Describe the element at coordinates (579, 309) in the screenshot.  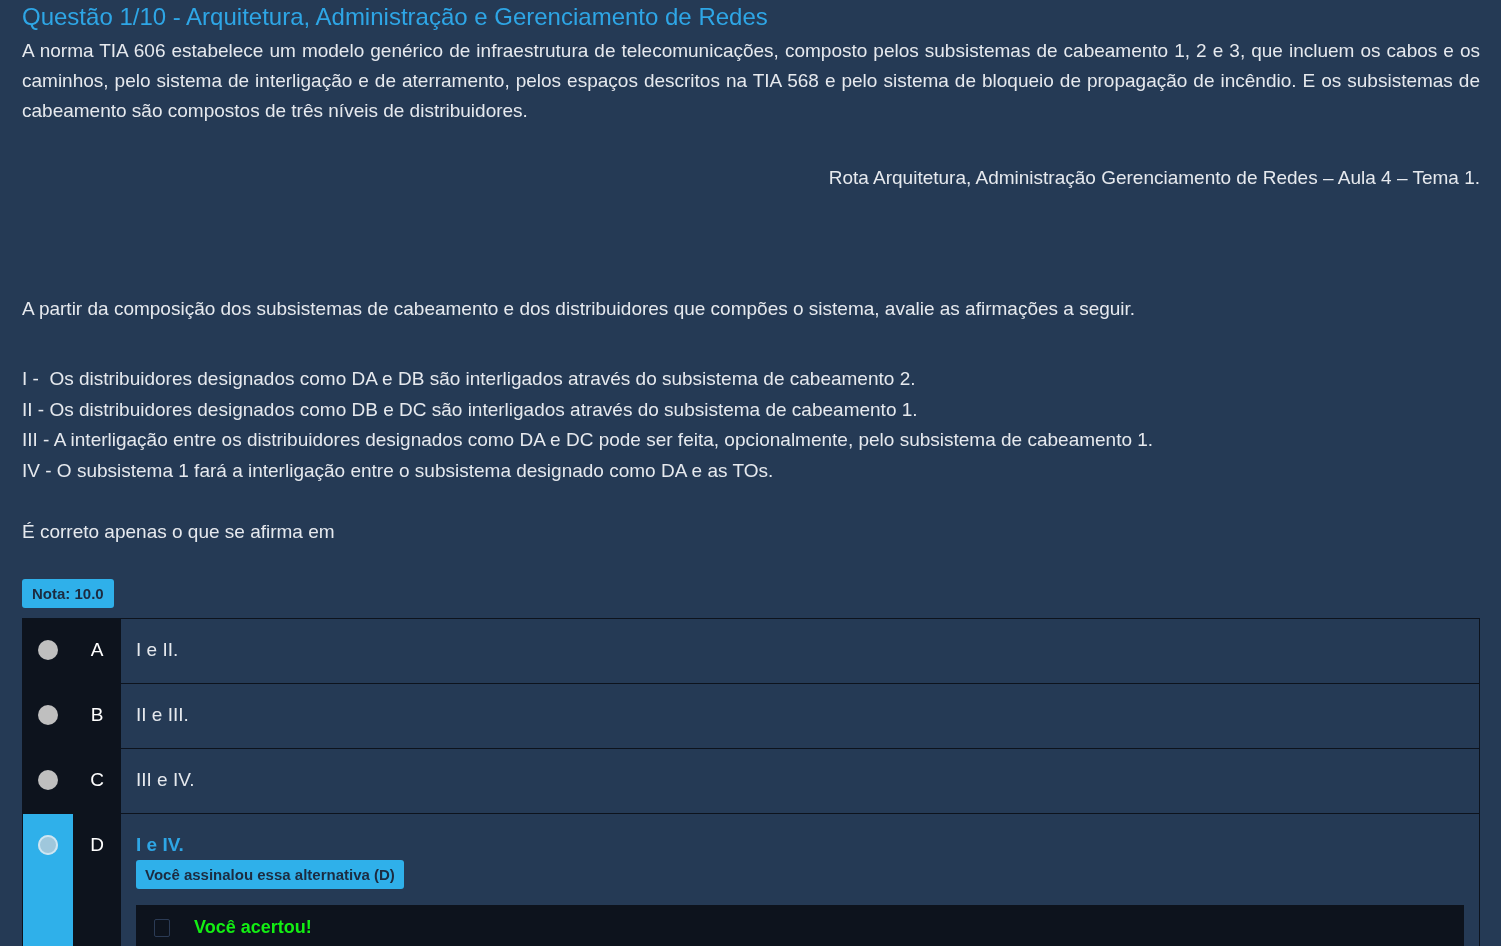
I see `question-prompt: A partir da composição dos subsistemas de cabeamento e dos distribuidores que compões o sistema, avalie as afirmações a seguir.` at that location.